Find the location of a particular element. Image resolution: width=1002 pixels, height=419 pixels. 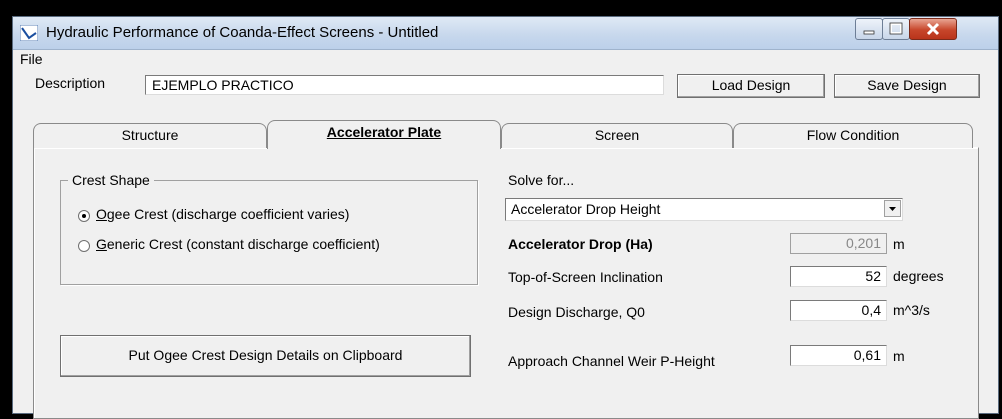

design-discharge-unit: m^3/s is located at coordinates (911, 310).